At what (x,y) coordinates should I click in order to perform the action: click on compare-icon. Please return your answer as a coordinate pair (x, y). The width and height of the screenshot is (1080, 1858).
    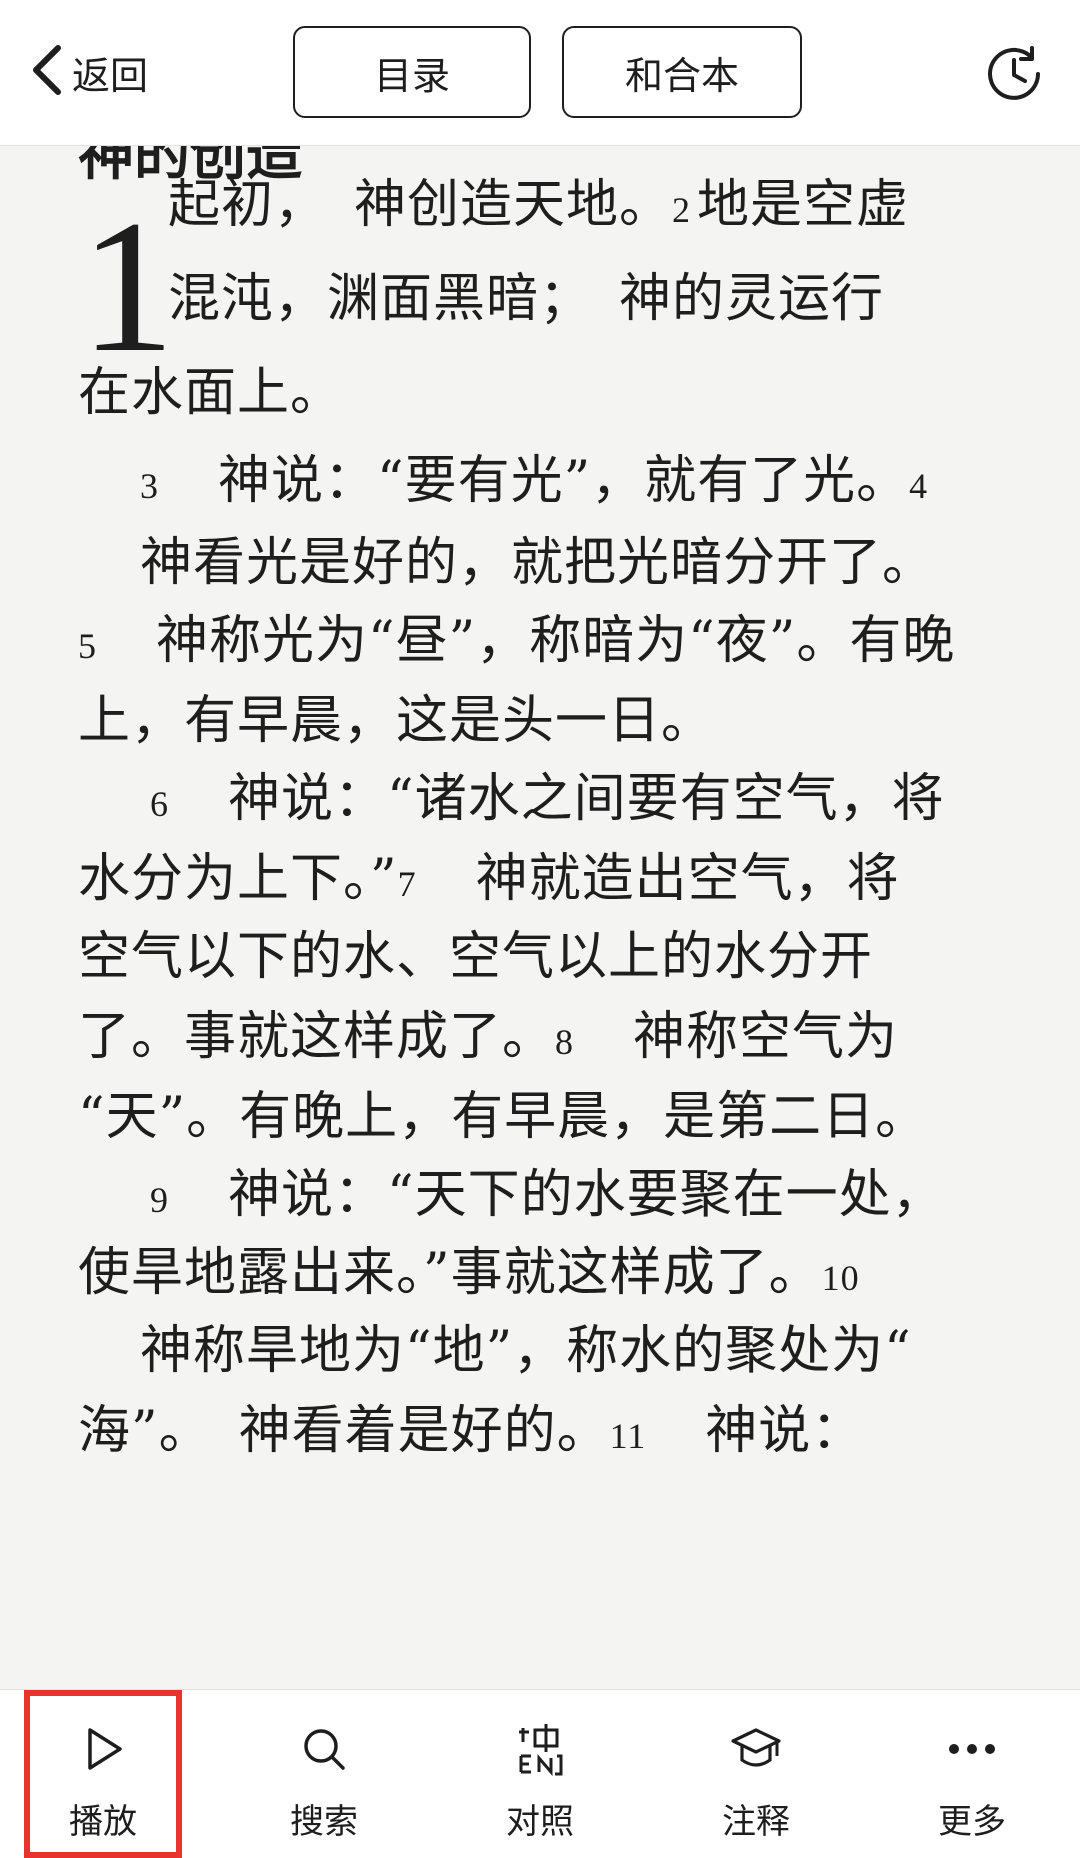
    Looking at the image, I should click on (540, 1749).